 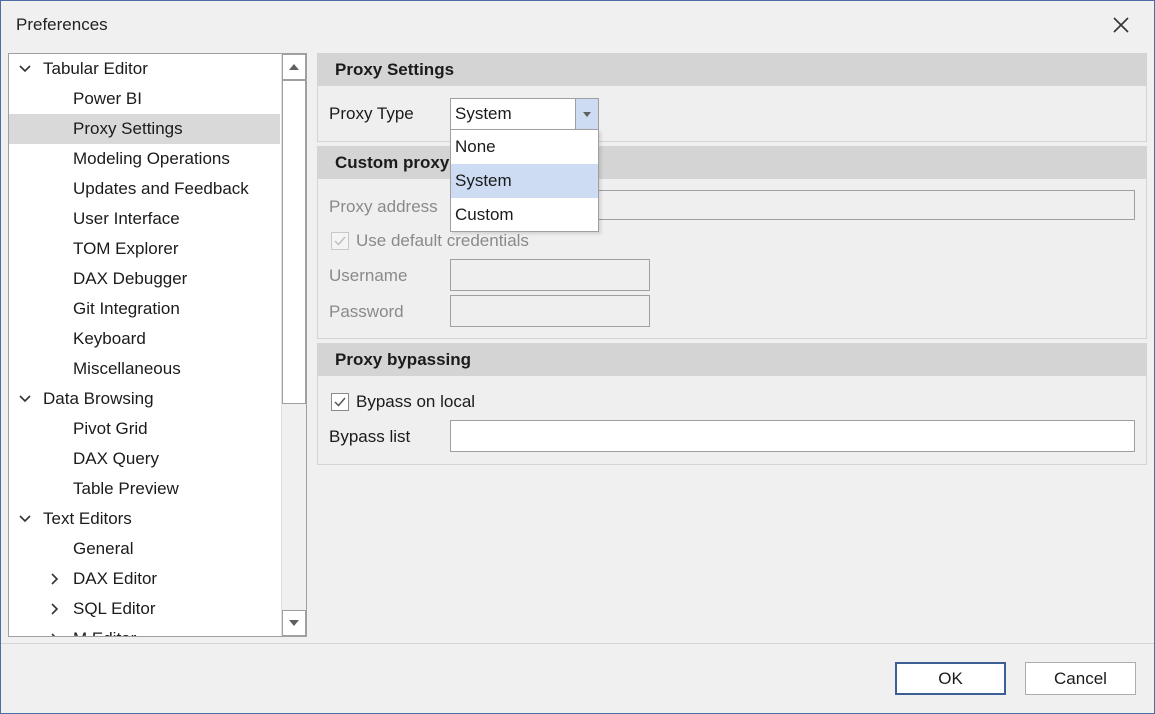 I want to click on tree-item-label: Data Browsing, so click(x=98, y=398).